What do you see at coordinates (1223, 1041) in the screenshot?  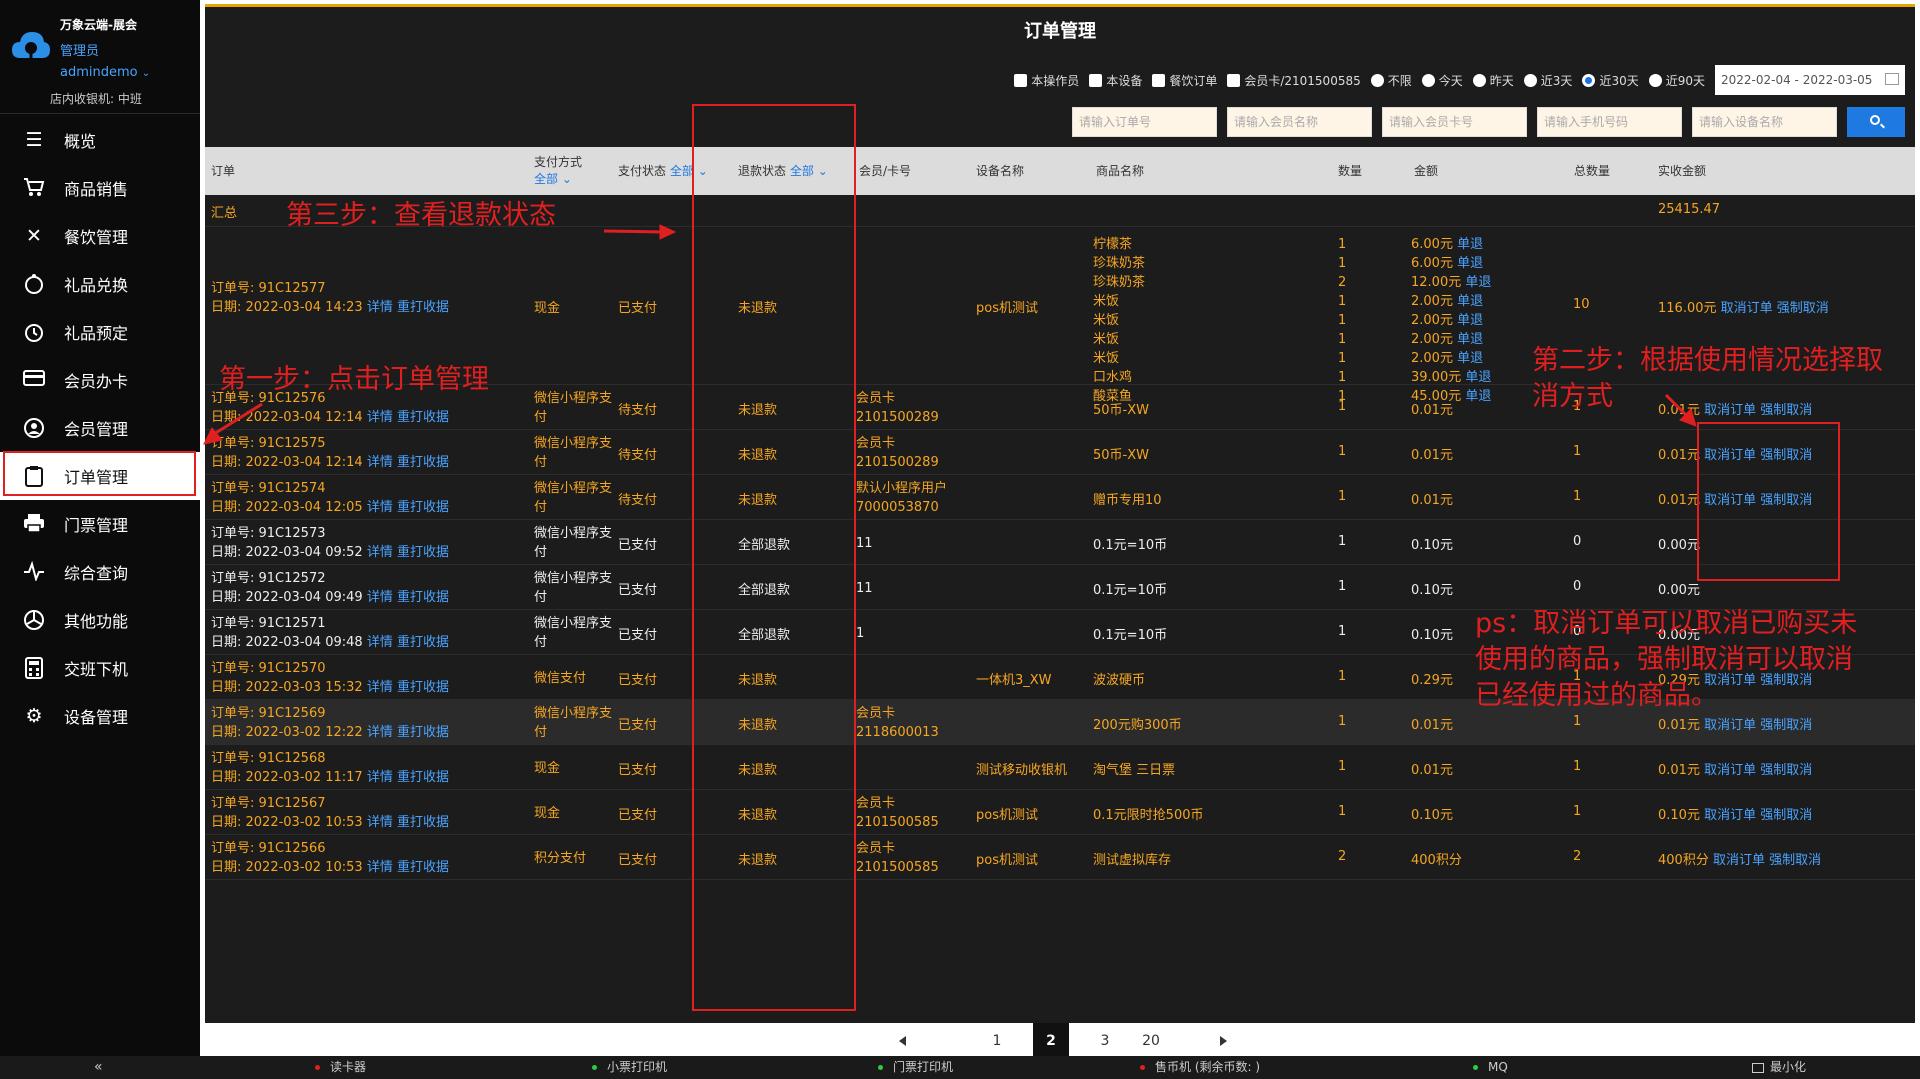 I see `next-page-icon` at bounding box center [1223, 1041].